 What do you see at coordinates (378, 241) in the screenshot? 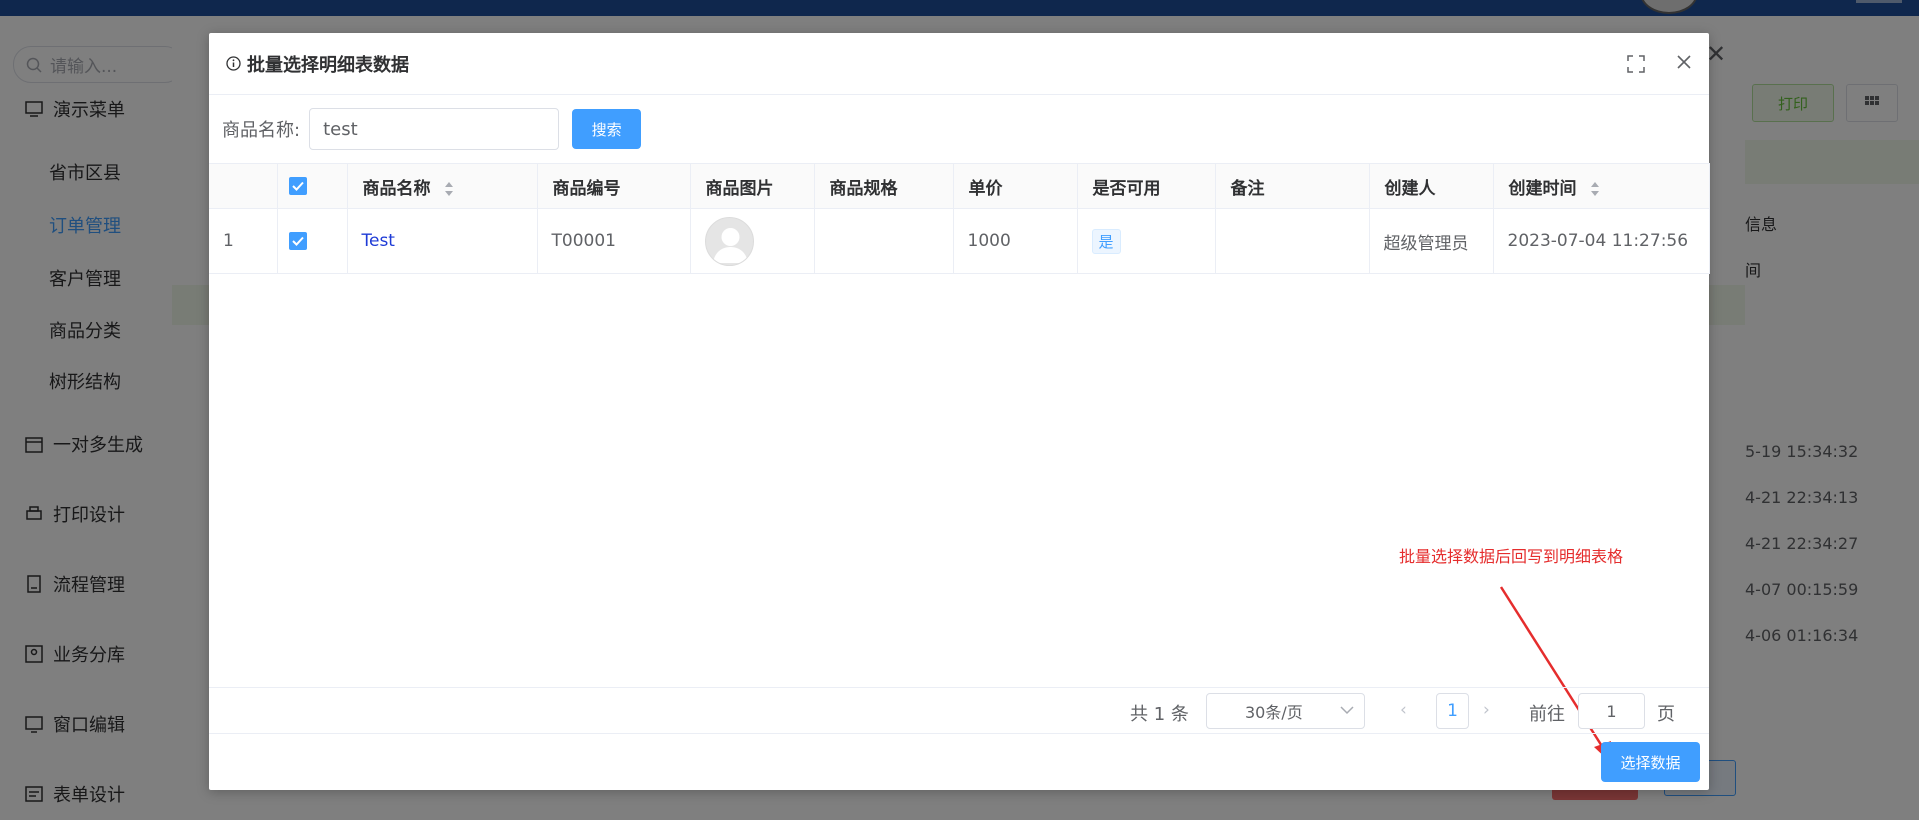
I see `product-name-link: Test` at bounding box center [378, 241].